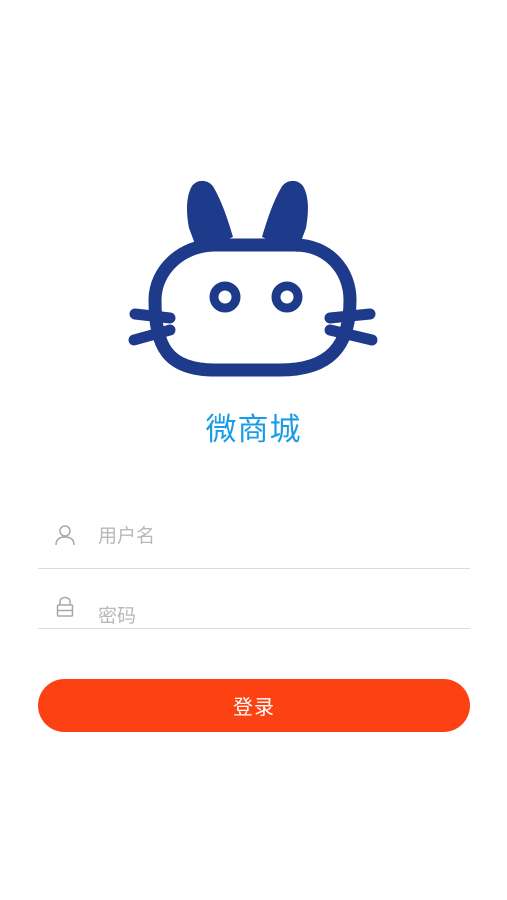 This screenshot has height=900, width=507. I want to click on username-field, so click(254, 538).